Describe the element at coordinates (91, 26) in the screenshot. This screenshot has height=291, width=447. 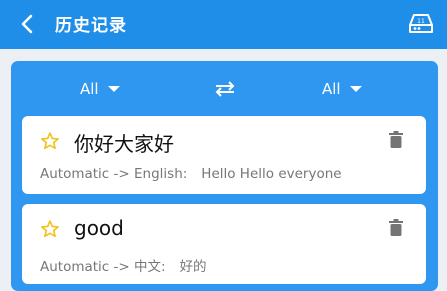
I see `page-title: 历史记录` at that location.